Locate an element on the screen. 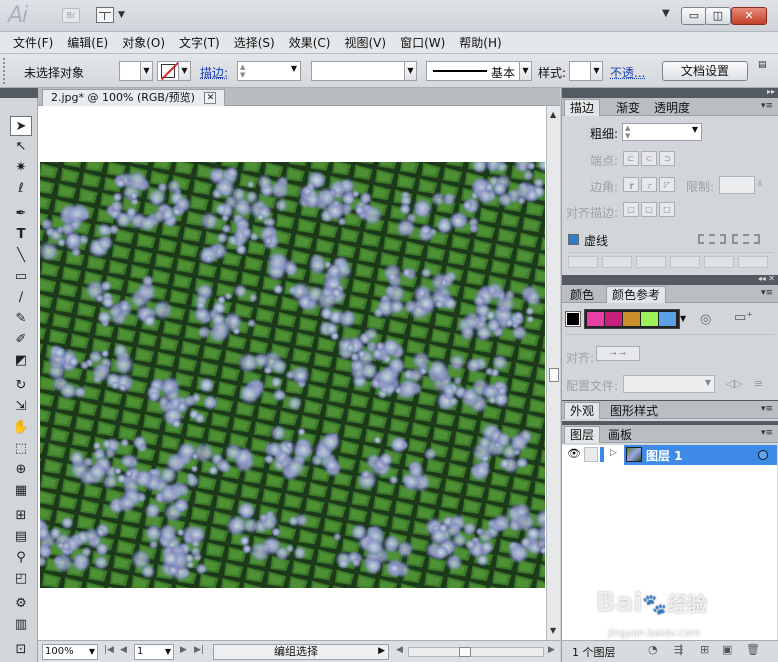  butt-cap-icon: ⊏ is located at coordinates (631, 158).